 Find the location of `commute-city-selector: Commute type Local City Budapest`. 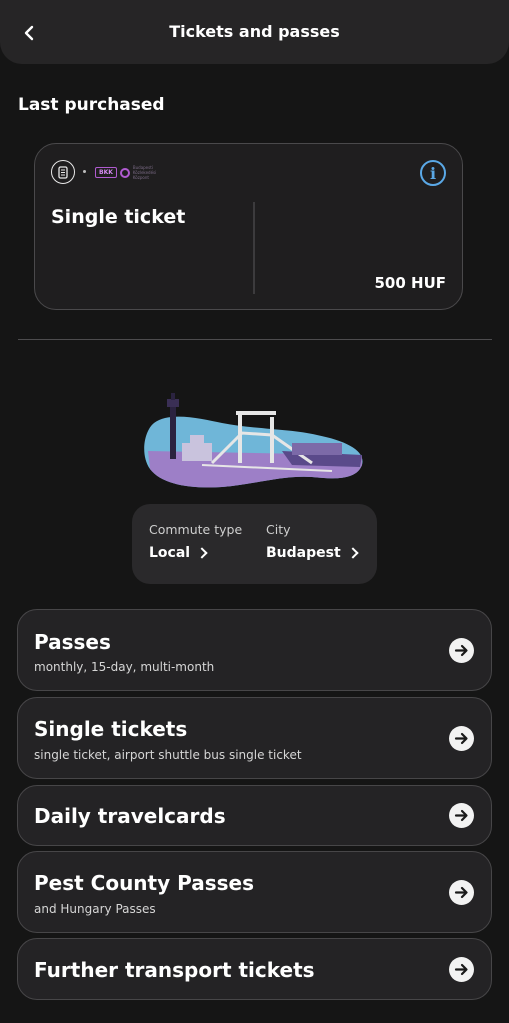

commute-city-selector: Commute type Local City Budapest is located at coordinates (254, 544).